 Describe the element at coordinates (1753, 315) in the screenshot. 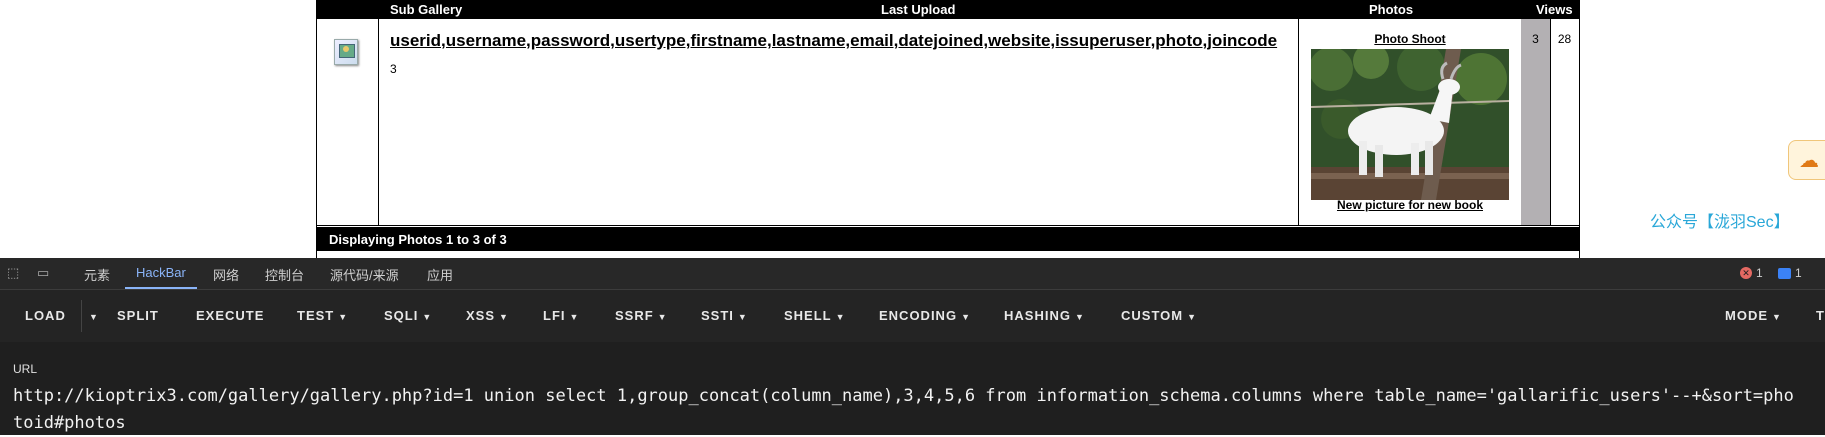

I see `mode-menu: MODE ▼` at that location.